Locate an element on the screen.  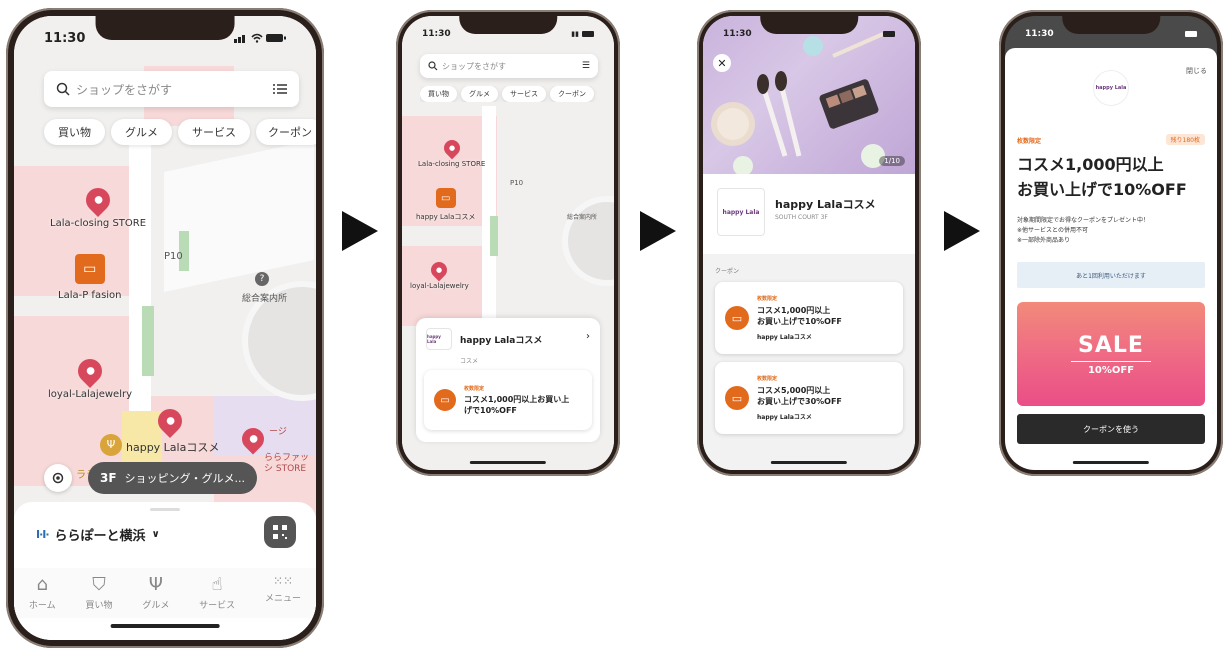
coupon-title-line2: お買い上げで10%OFF is located at coordinates (1102, 189).